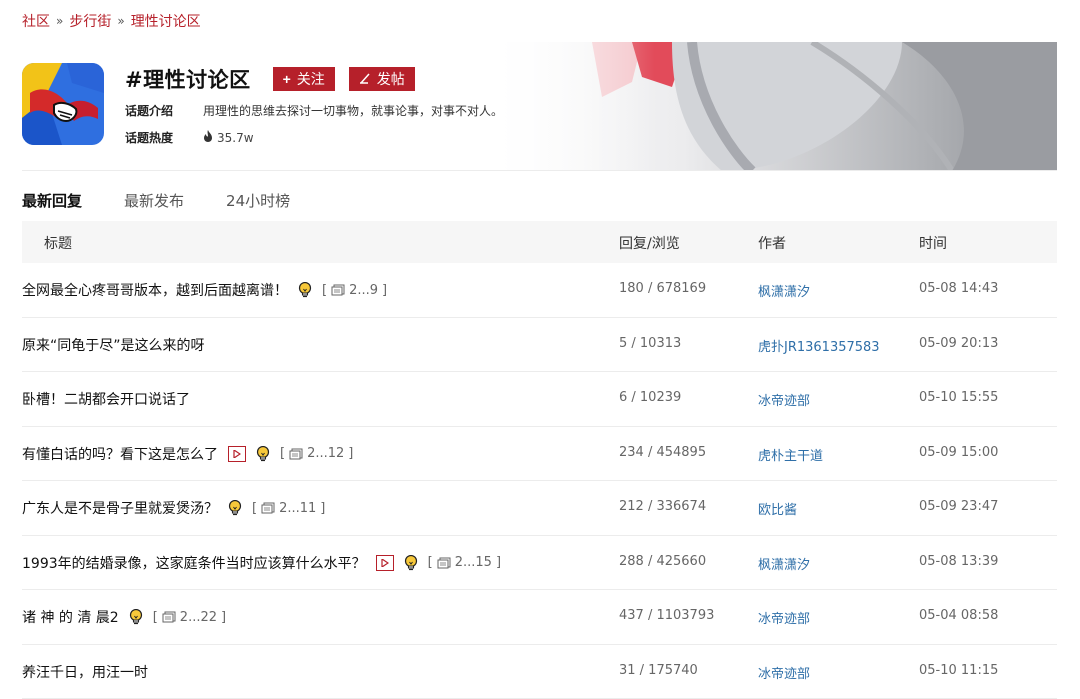 The width and height of the screenshot is (1080, 699). I want to click on table-row: 卧槽！二胡都会开口说话了 6 / 10239 冰帝迹部 05-10 15:55, so click(539, 399).